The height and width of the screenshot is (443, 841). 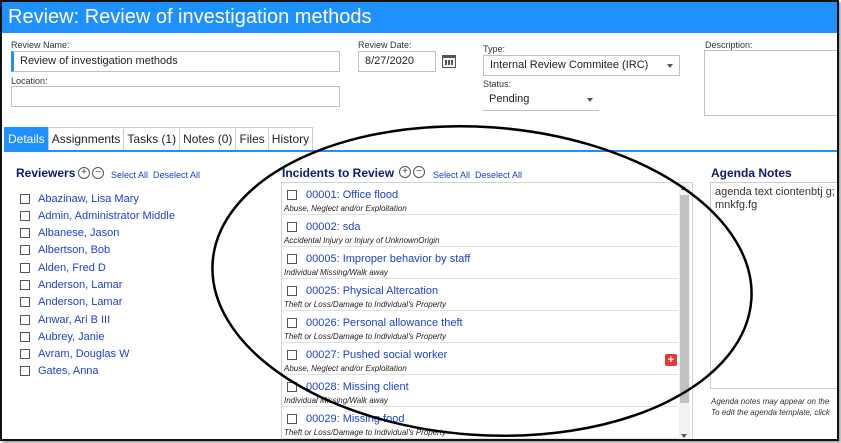 I want to click on reviewer-item: Gates, Anna, so click(x=59, y=371).